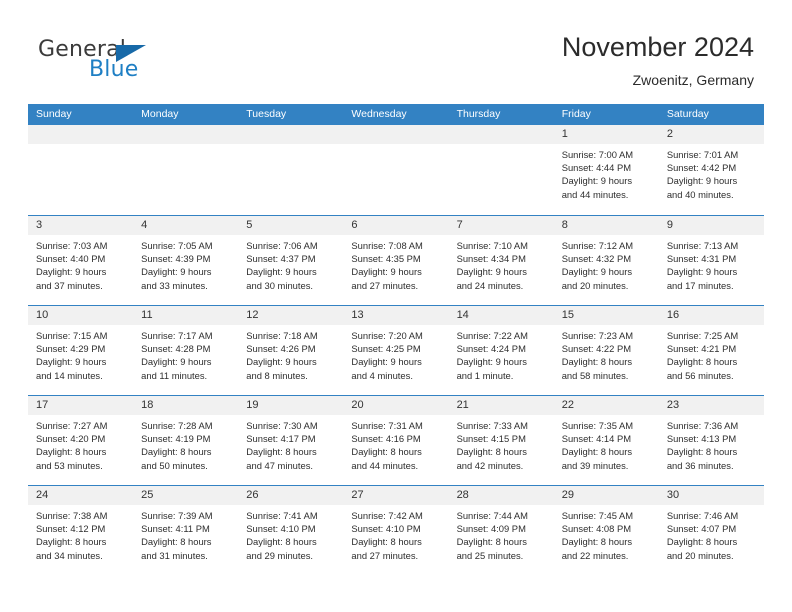 The image size is (792, 612). I want to click on day-cell-empty, so click(186, 170).